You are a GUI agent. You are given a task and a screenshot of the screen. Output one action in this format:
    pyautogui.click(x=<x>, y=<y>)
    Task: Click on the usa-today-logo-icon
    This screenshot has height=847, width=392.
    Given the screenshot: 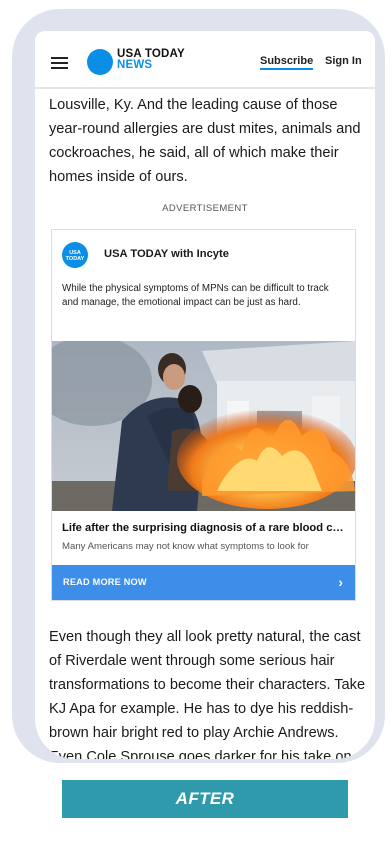 What is the action you would take?
    pyautogui.click(x=100, y=62)
    